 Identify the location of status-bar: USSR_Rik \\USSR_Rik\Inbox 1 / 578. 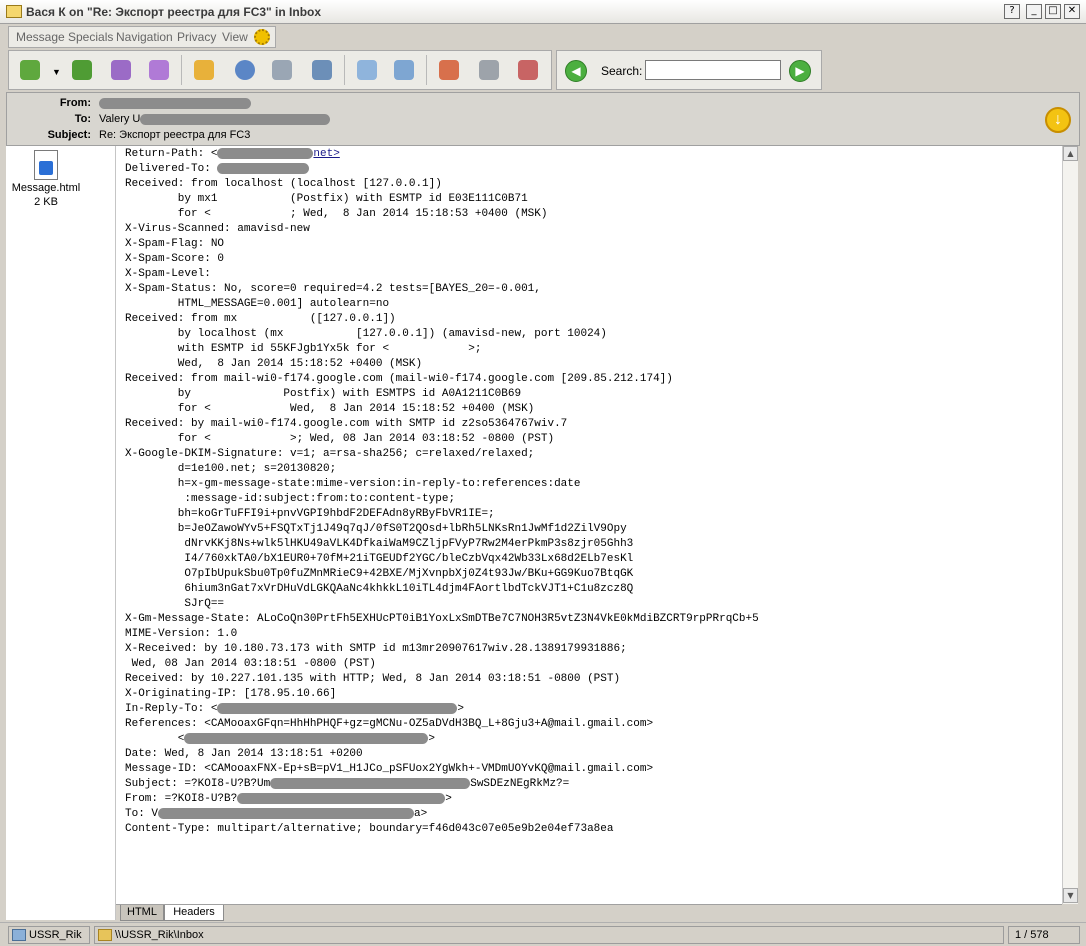
(543, 934).